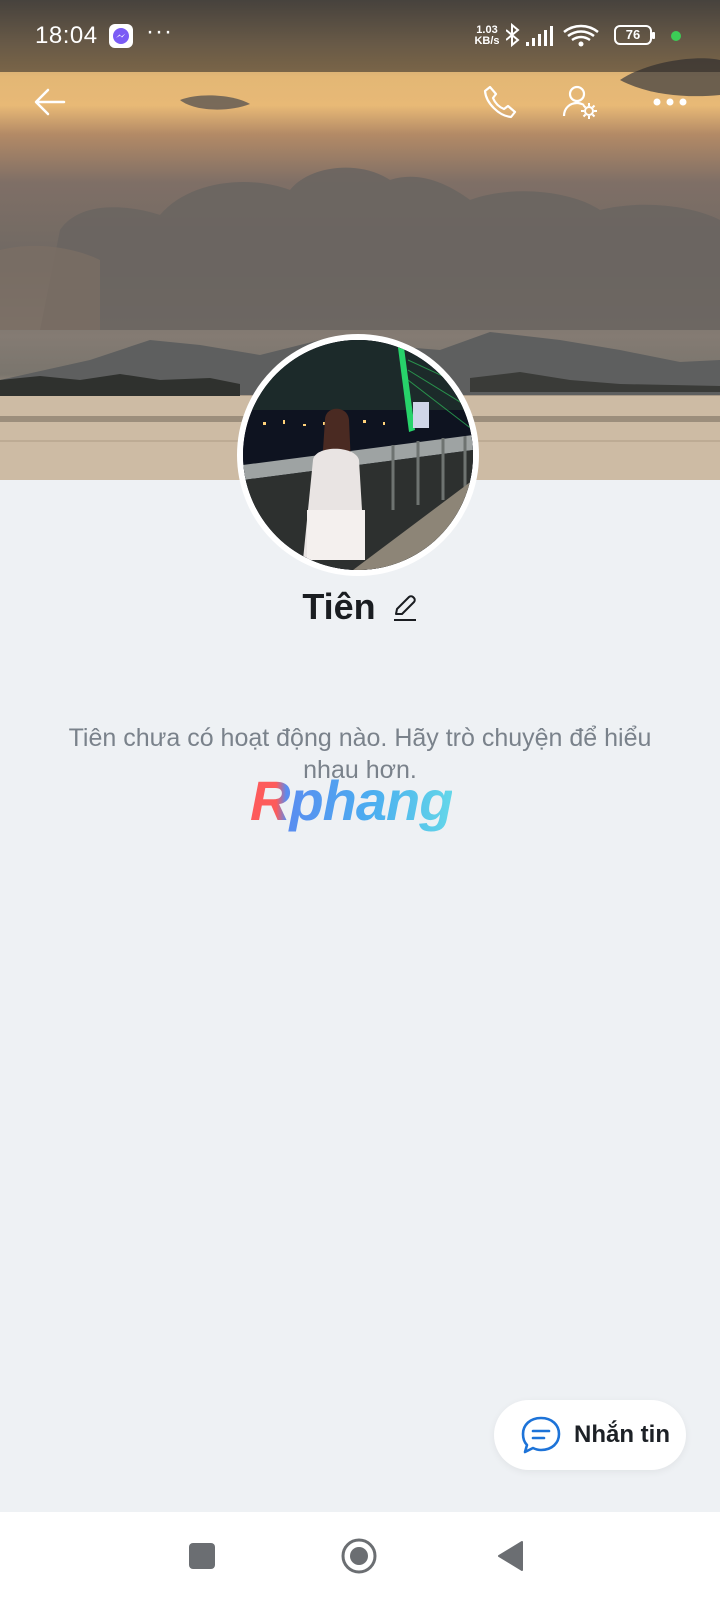 The height and width of the screenshot is (1600, 720). I want to click on avatar, so click(358, 455).